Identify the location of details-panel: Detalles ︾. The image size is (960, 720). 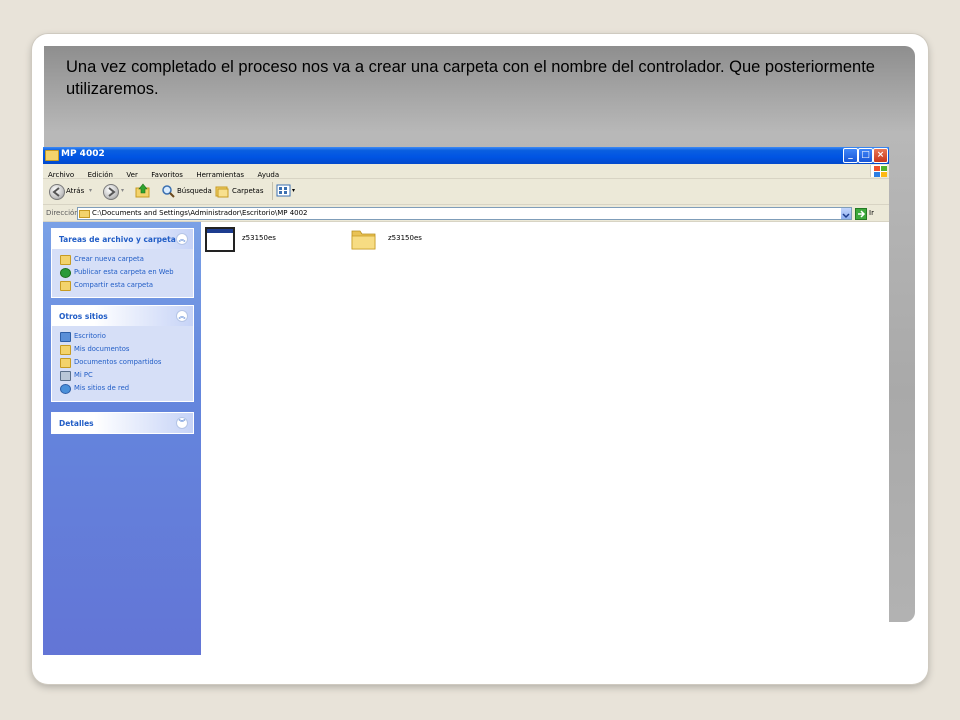
(122, 423).